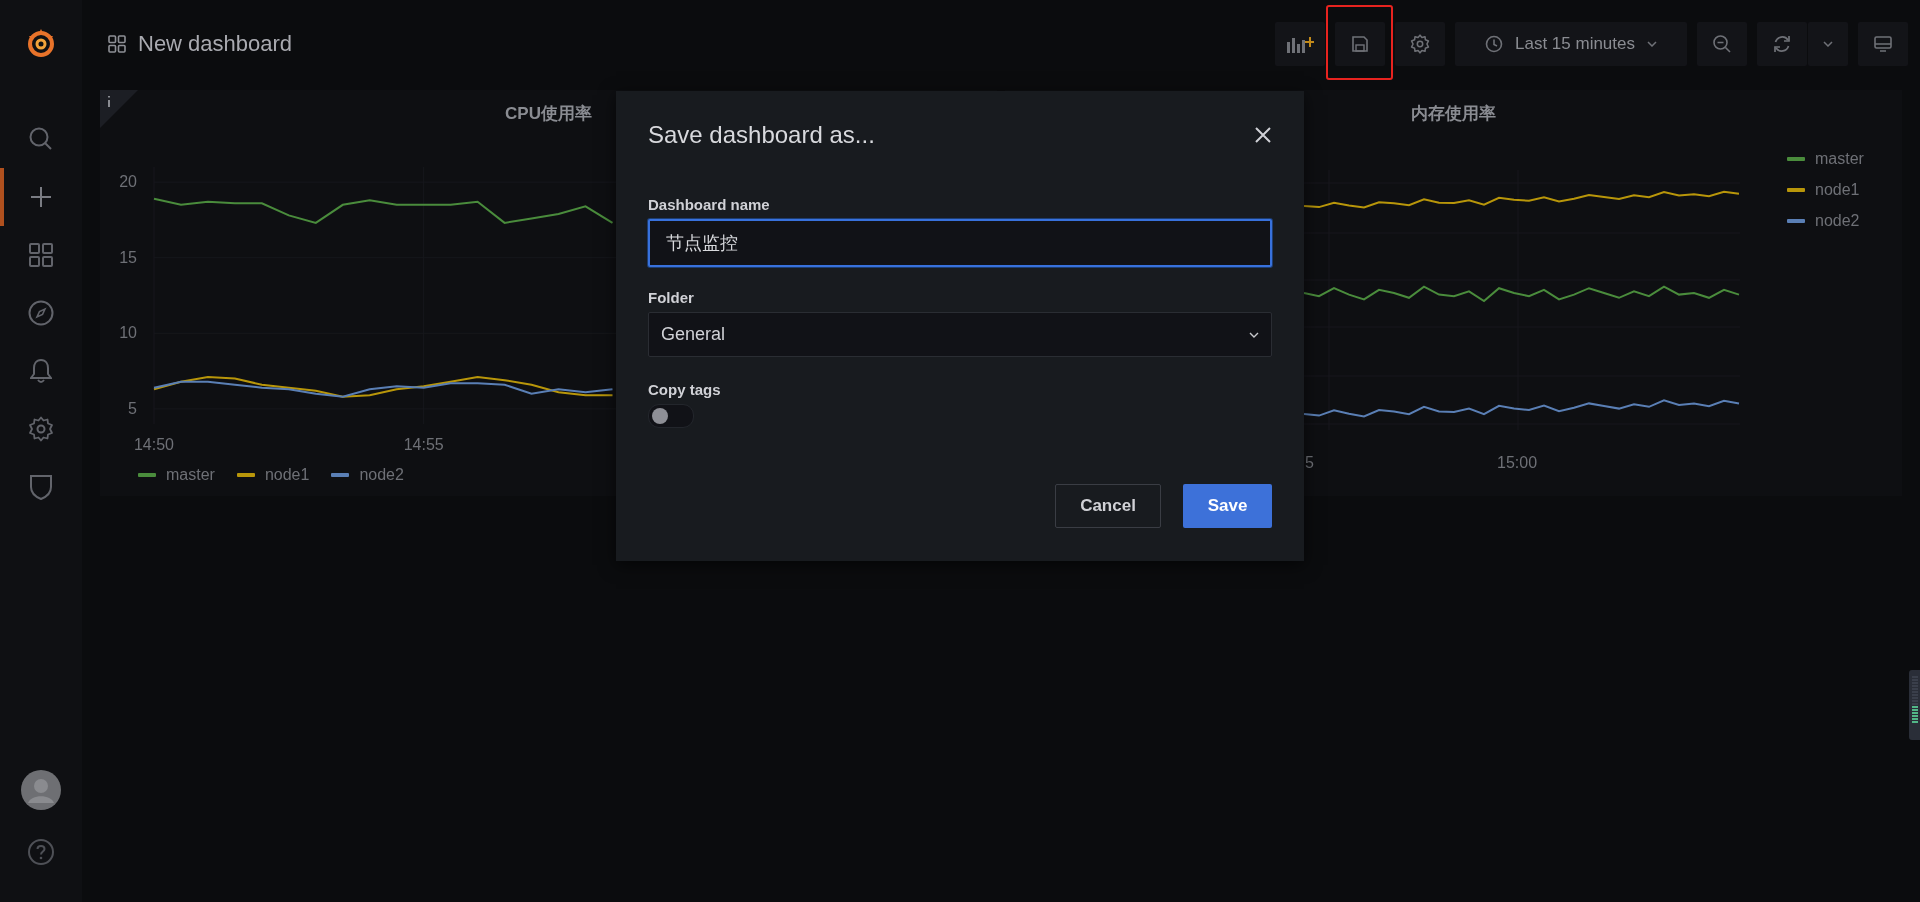  I want to click on save-button, so click(1360, 44).